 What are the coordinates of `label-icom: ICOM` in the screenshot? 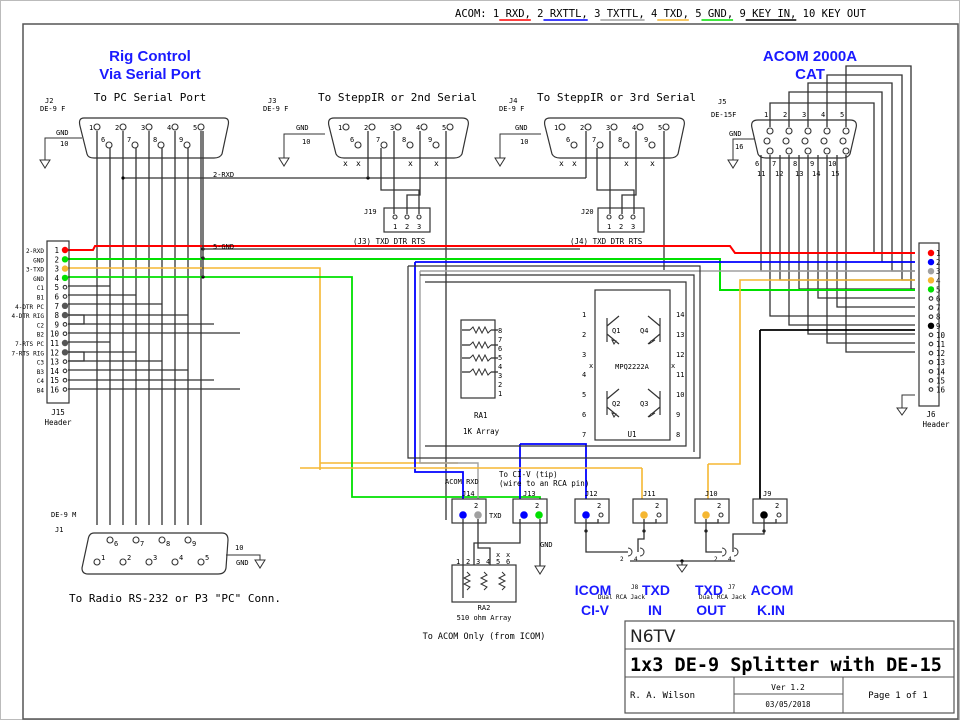 It's located at (593, 590).